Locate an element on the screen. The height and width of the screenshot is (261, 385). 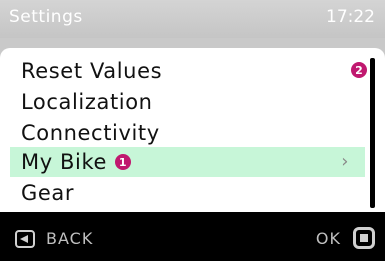
notification-badge: 1 is located at coordinates (123, 162).